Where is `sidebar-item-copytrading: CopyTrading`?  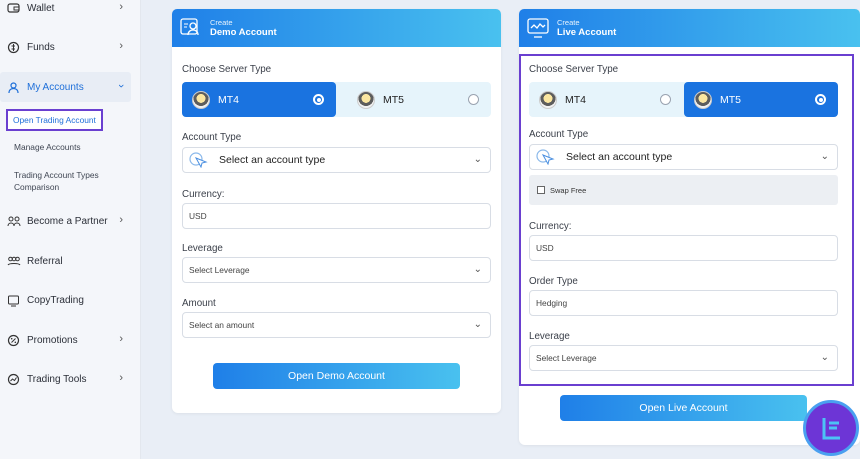 sidebar-item-copytrading: CopyTrading is located at coordinates (70, 300).